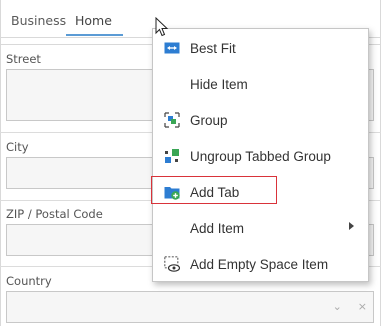 This screenshot has height=326, width=381. I want to click on close-icon: ×, so click(362, 306).